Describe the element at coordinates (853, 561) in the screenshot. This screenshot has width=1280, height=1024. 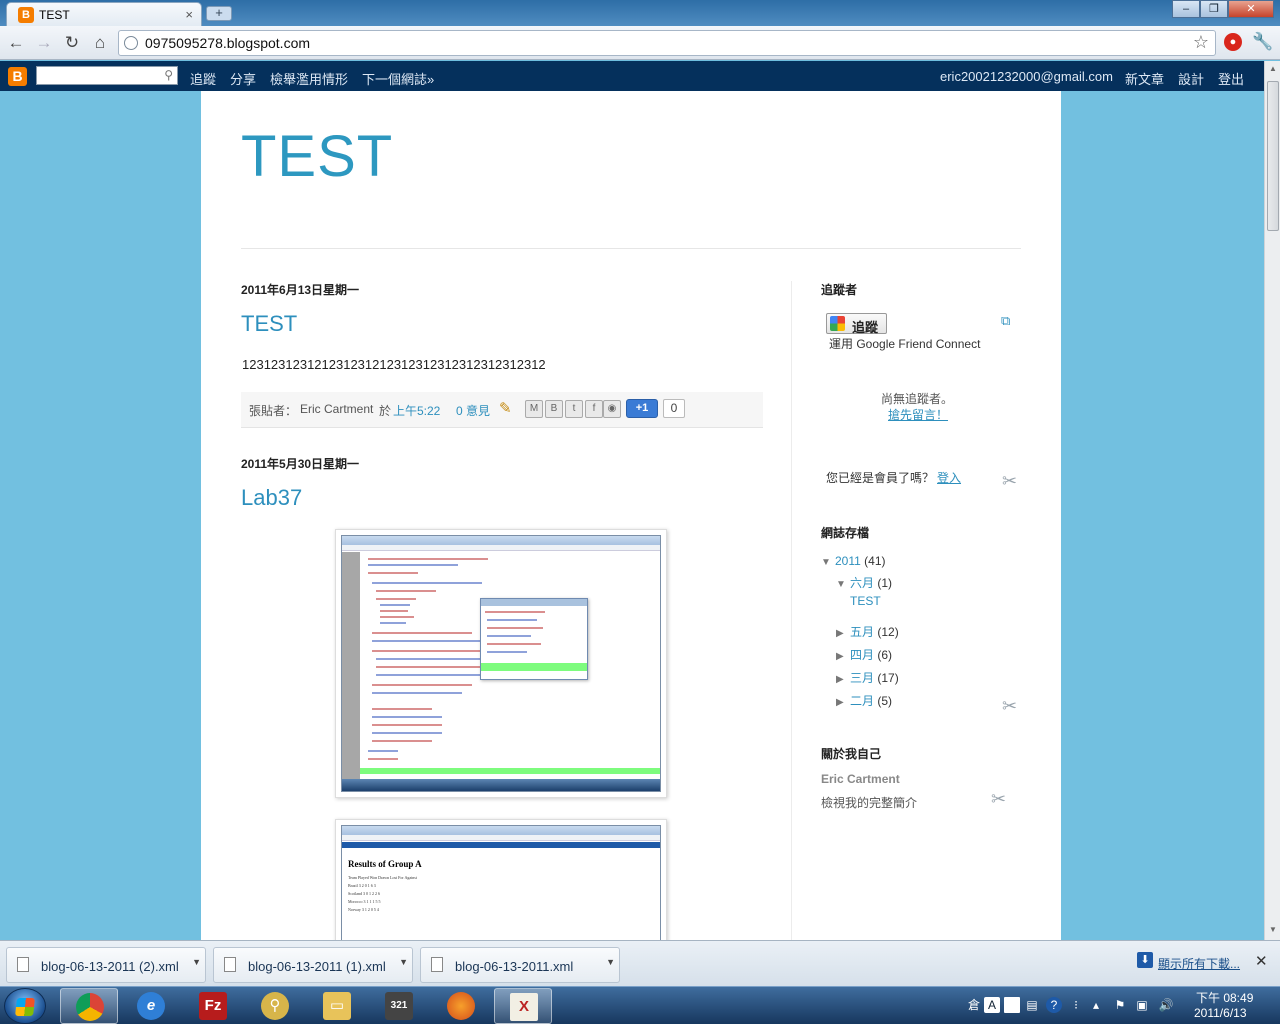
I see `archive-year: ▼ 2011 (41)` at that location.